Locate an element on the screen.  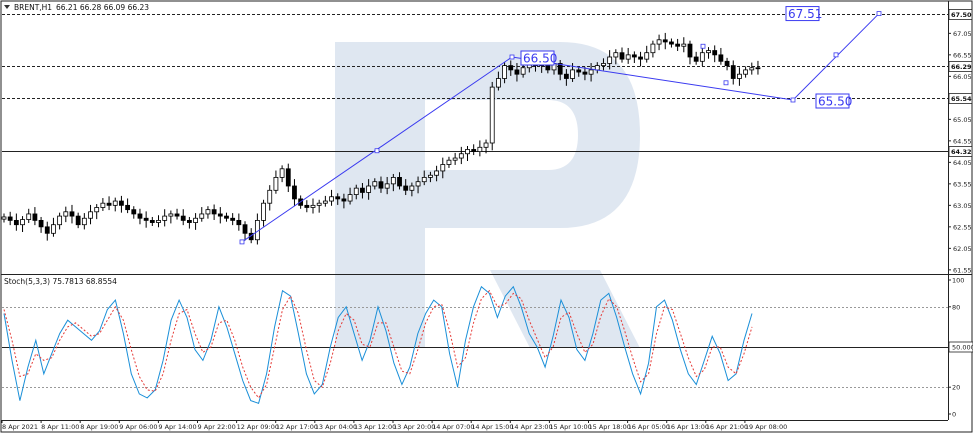
target-low-label: 65.50 is located at coordinates (835, 102).